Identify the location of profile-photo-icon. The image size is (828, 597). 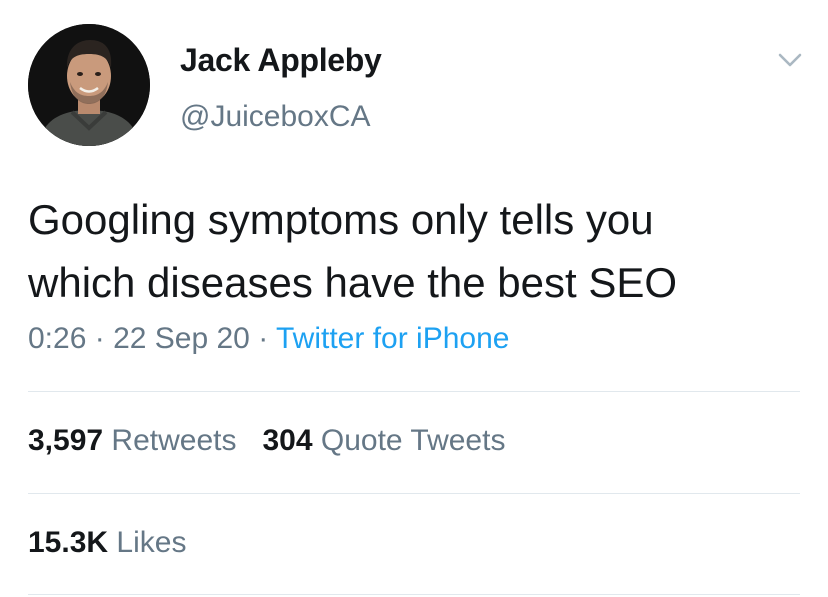
(89, 85).